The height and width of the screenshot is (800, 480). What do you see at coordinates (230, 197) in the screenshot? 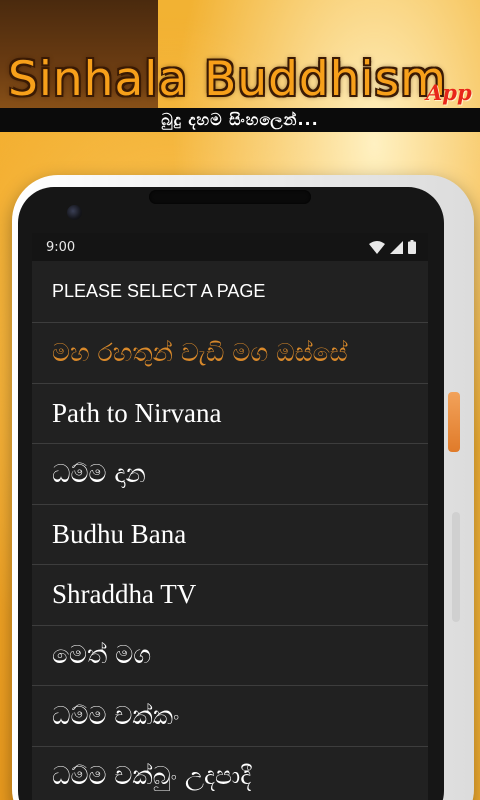
I see `phone-speaker` at bounding box center [230, 197].